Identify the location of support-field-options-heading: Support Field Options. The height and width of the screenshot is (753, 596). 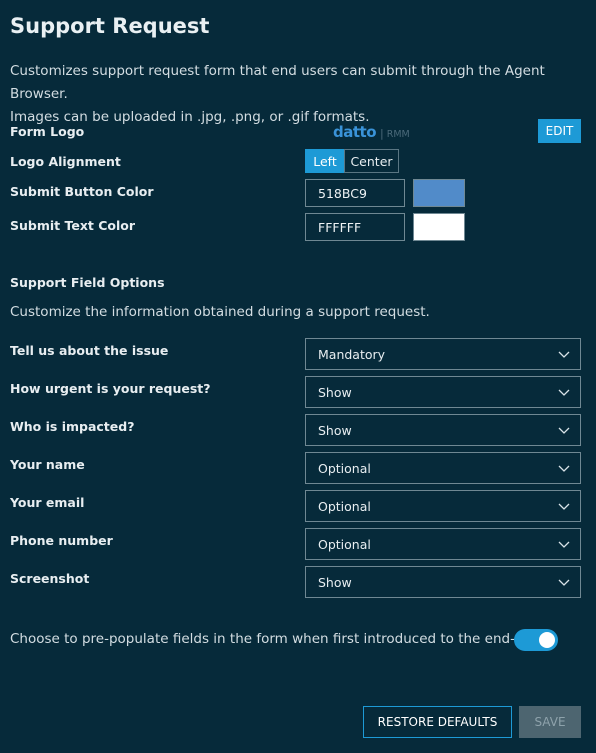
(87, 282).